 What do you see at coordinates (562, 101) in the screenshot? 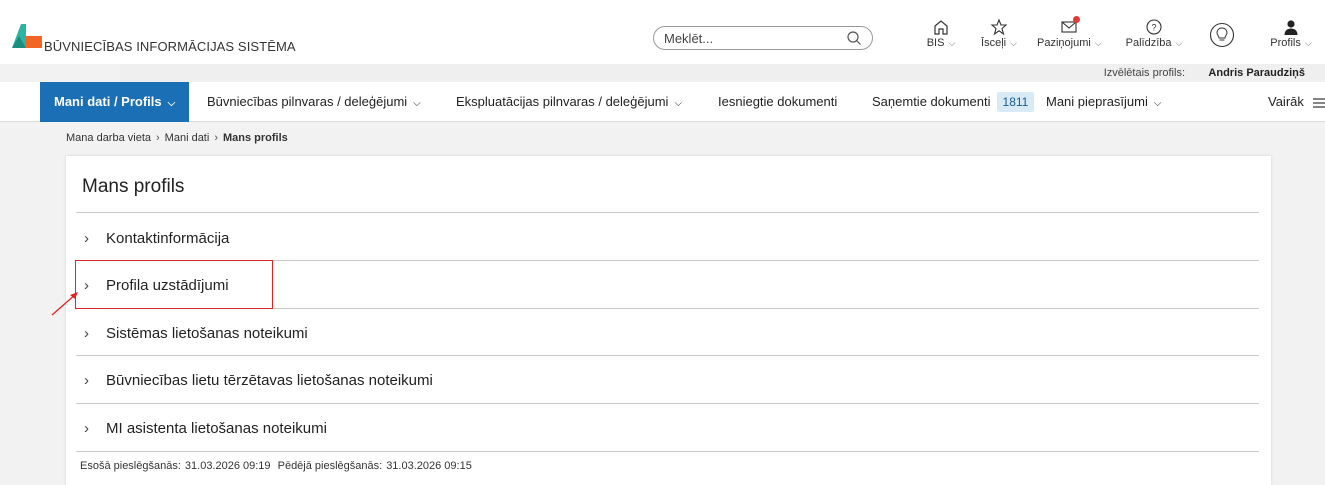
I see `tab-label: Ekspluatācijas pilnvaras / deleģējumi` at bounding box center [562, 101].